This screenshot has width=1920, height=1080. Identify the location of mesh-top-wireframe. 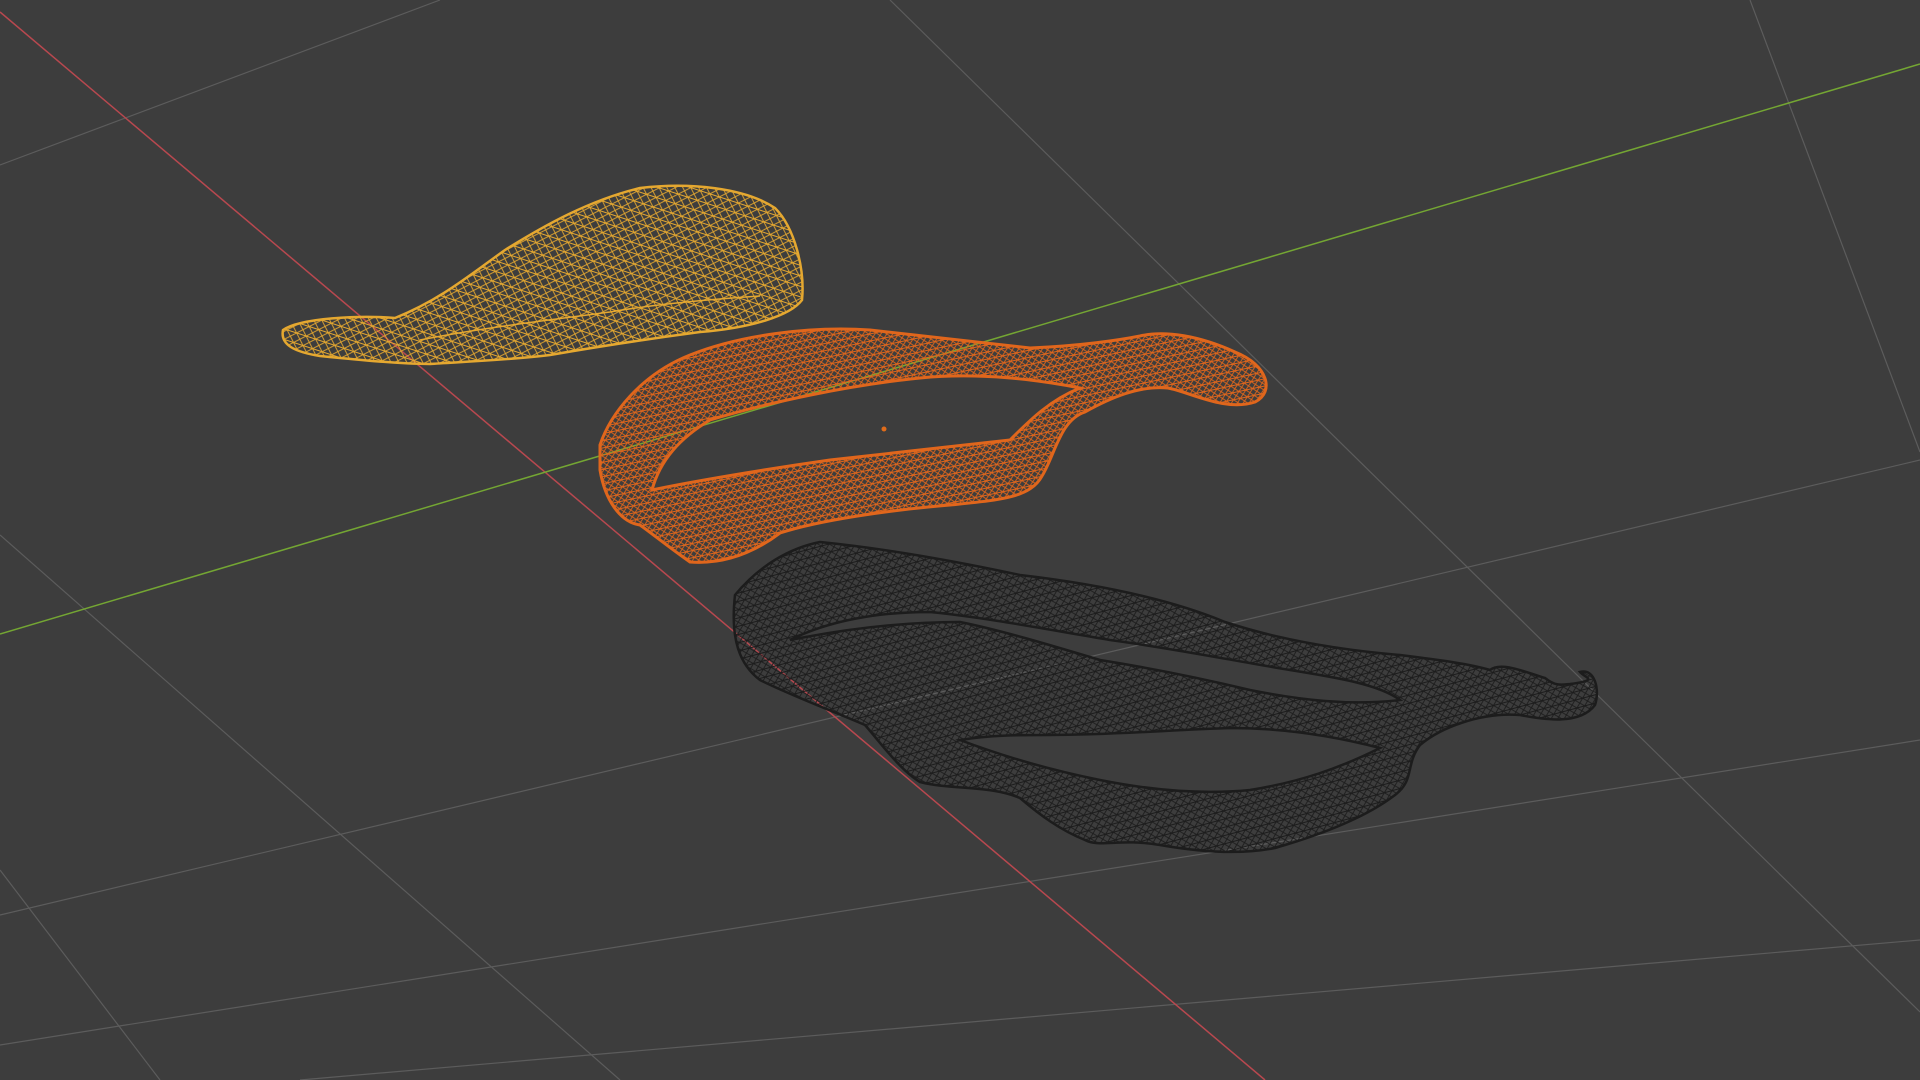
(542, 275).